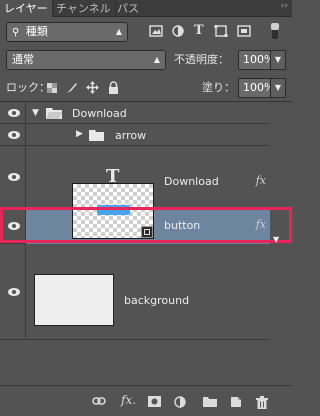 The image size is (320, 416). Describe the element at coordinates (201, 59) in the screenshot. I see `opacity-label: 不透明度：` at that location.